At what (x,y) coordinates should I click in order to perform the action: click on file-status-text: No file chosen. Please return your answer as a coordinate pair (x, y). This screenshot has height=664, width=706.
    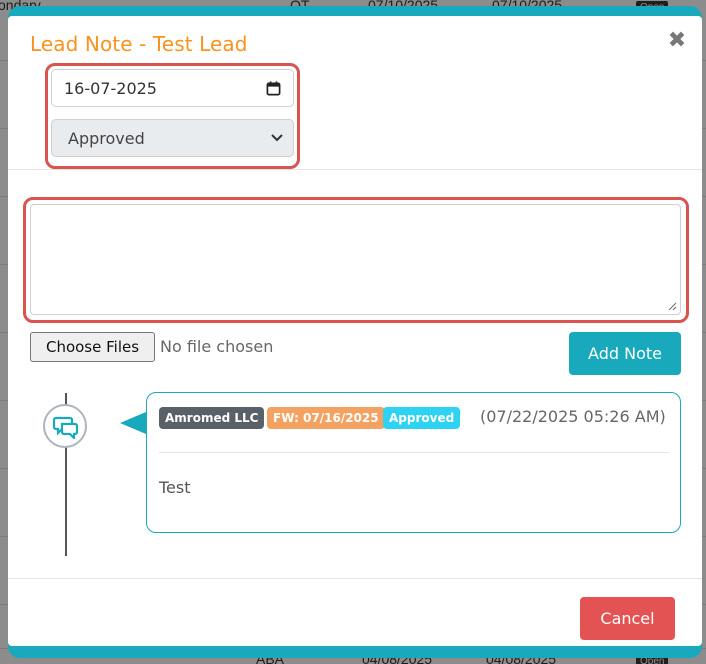
    Looking at the image, I should click on (217, 346).